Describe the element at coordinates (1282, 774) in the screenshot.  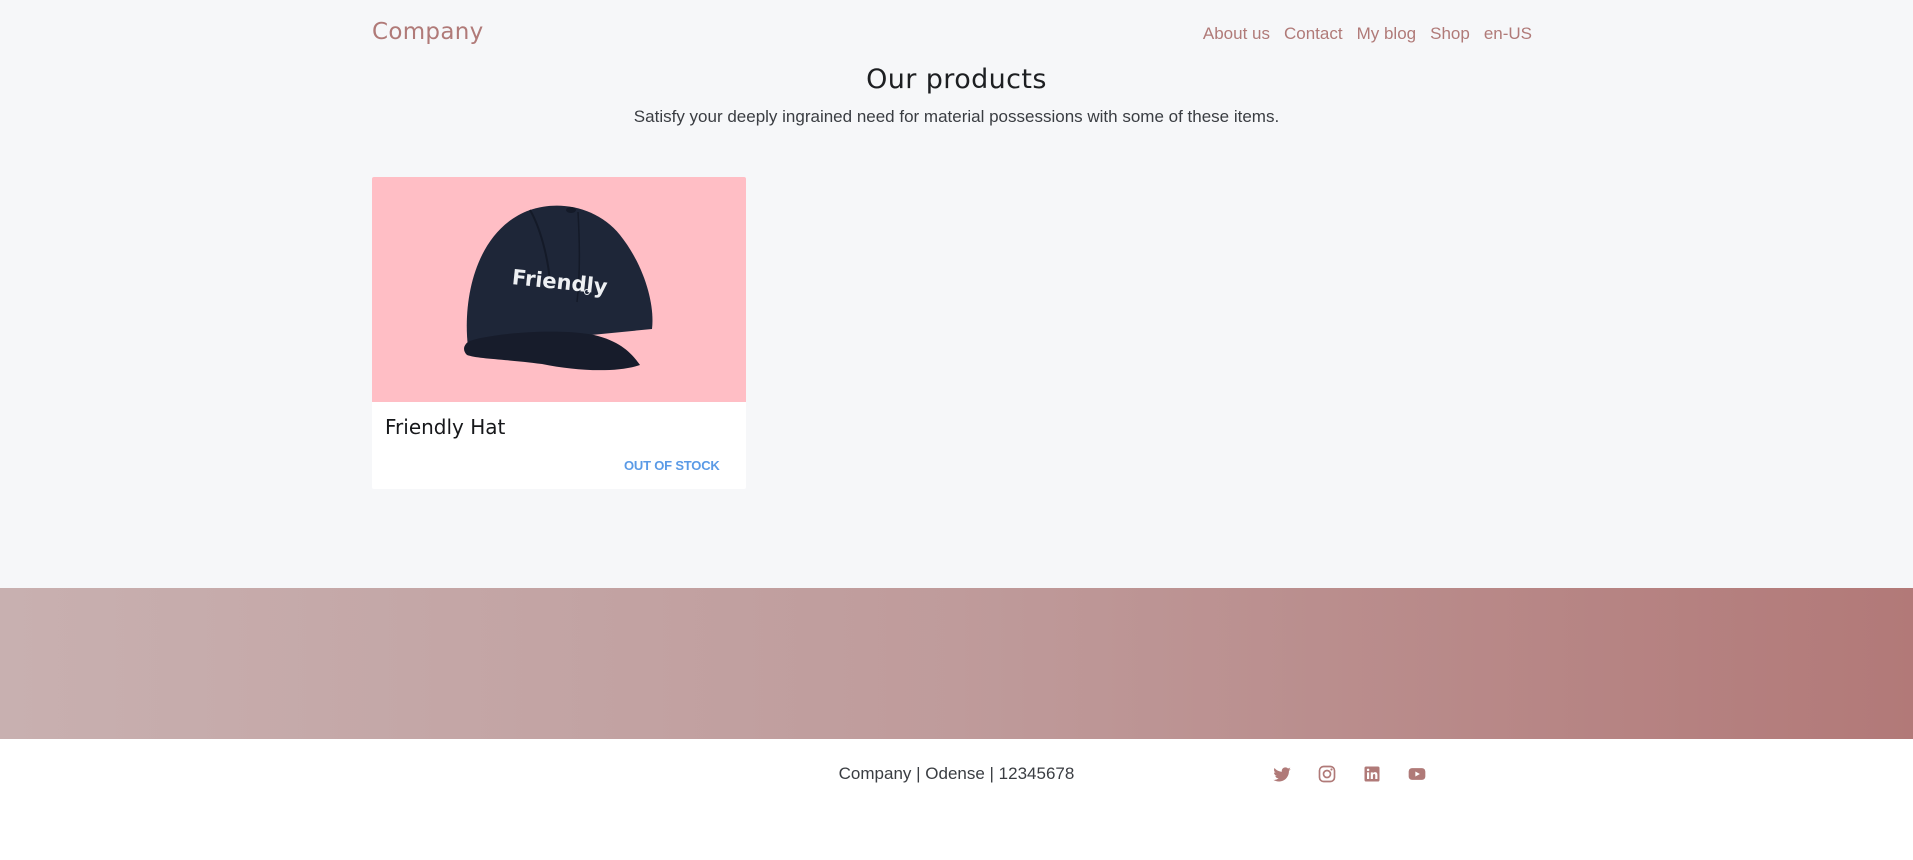
I see `twitter-icon` at that location.